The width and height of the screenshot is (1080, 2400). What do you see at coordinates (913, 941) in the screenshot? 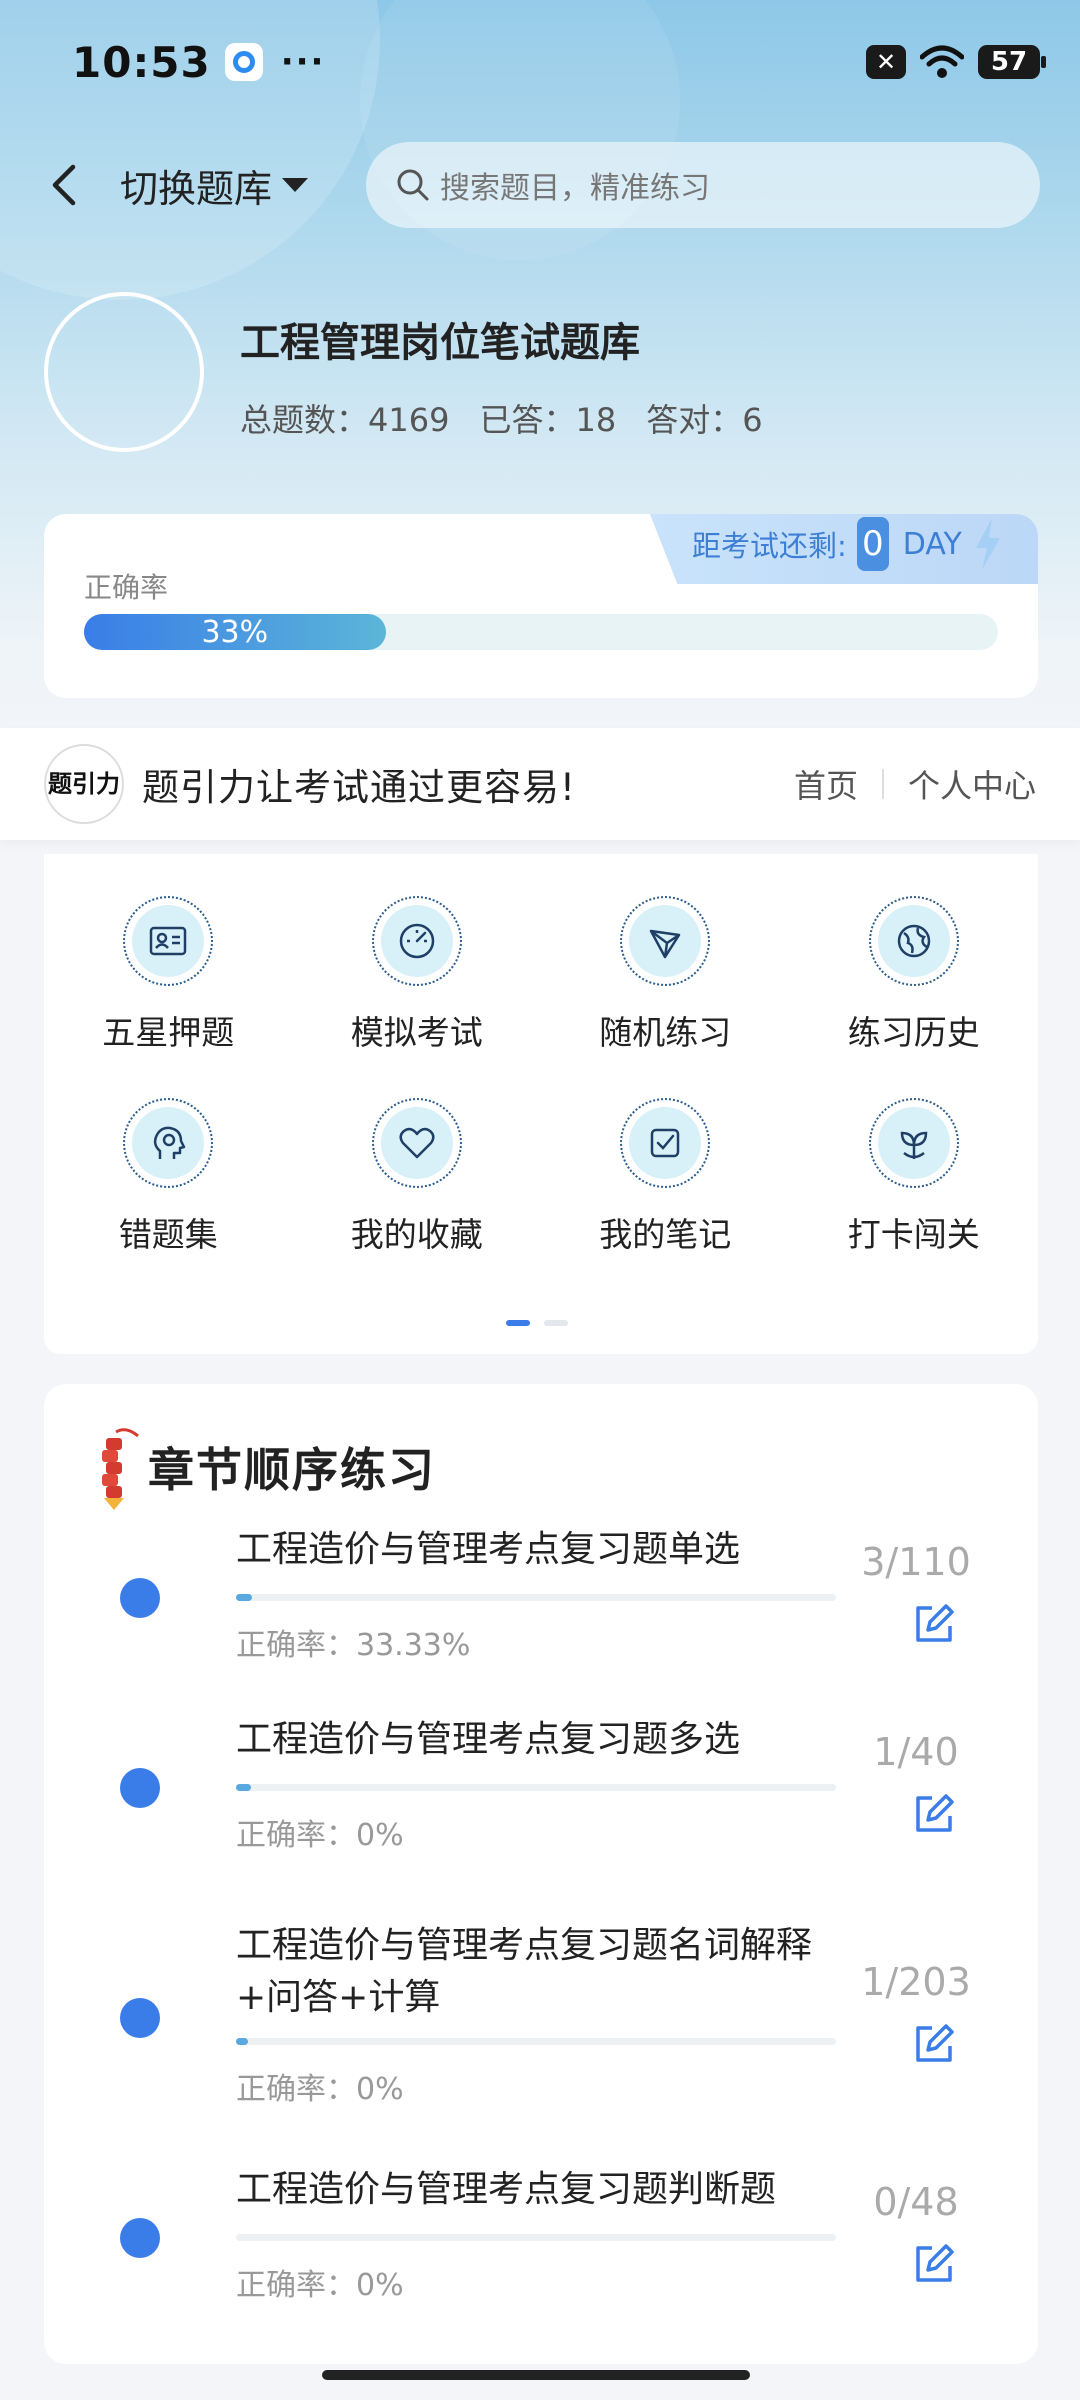
I see `globe-icon` at bounding box center [913, 941].